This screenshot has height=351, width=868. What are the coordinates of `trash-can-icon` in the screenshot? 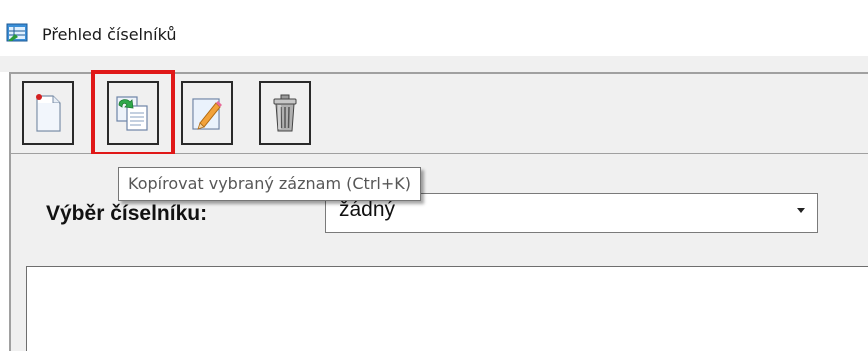 It's located at (285, 113).